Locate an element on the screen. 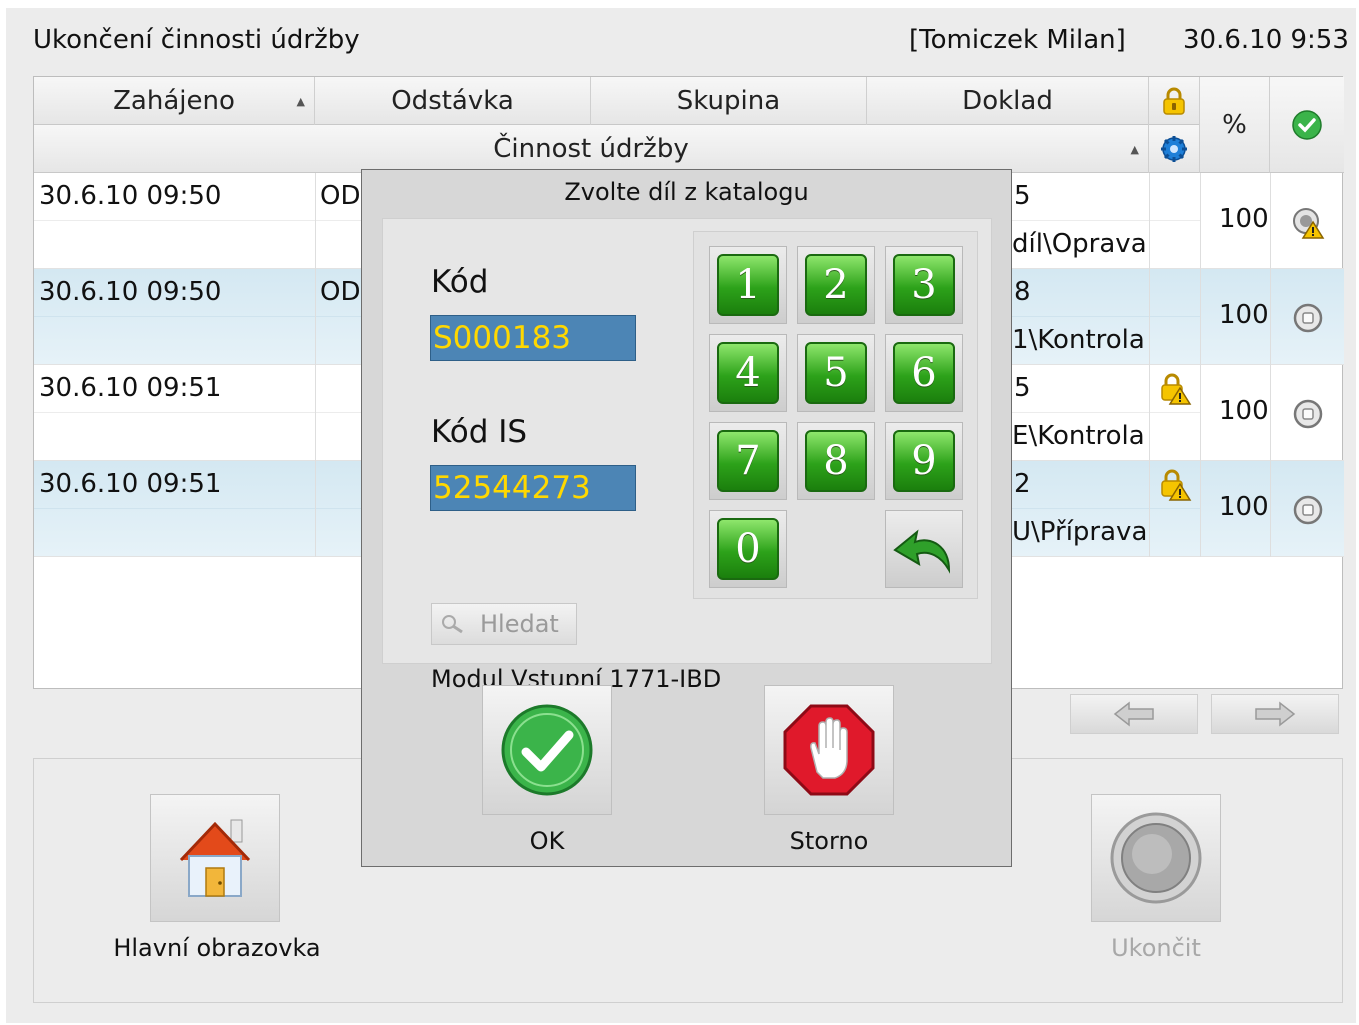 Image resolution: width=1359 pixels, height=1025 pixels. arrow-right-icon is located at coordinates (1275, 714).